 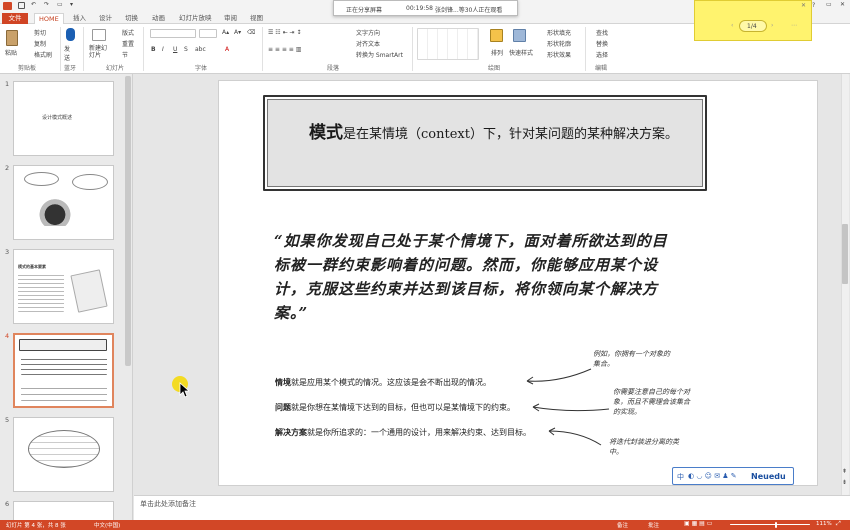 What do you see at coordinates (844, 471) in the screenshot?
I see `prev-slide-icon: ⇞` at bounding box center [844, 471].